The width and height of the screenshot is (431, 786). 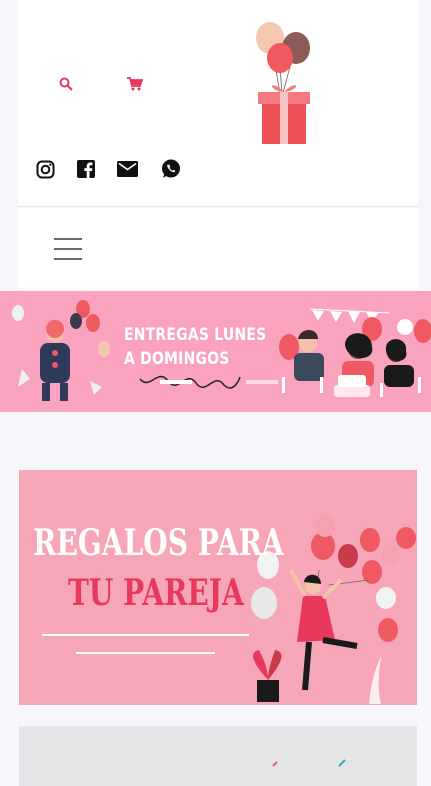 What do you see at coordinates (158, 543) in the screenshot?
I see `card-title-line-1: REGALOS PARA` at bounding box center [158, 543].